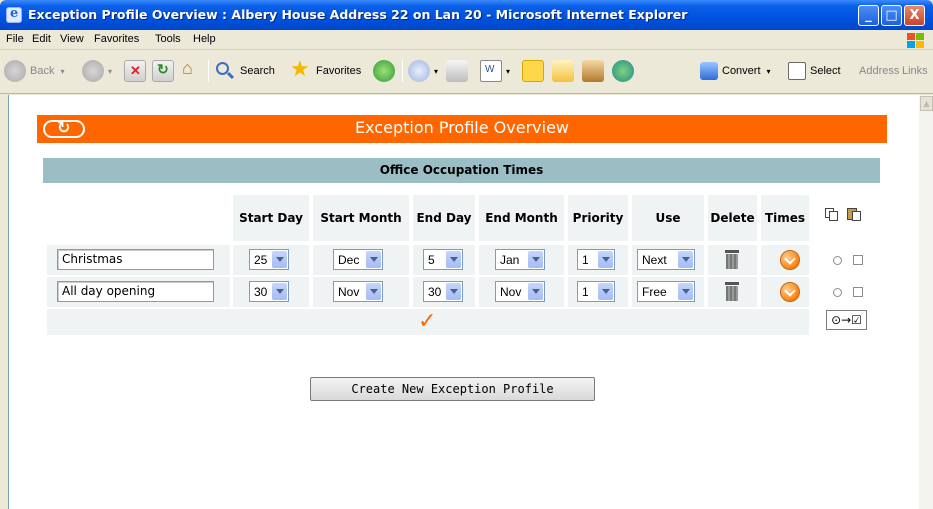 The width and height of the screenshot is (933, 509). What do you see at coordinates (814, 71) in the screenshot?
I see `select-button: Select` at bounding box center [814, 71].